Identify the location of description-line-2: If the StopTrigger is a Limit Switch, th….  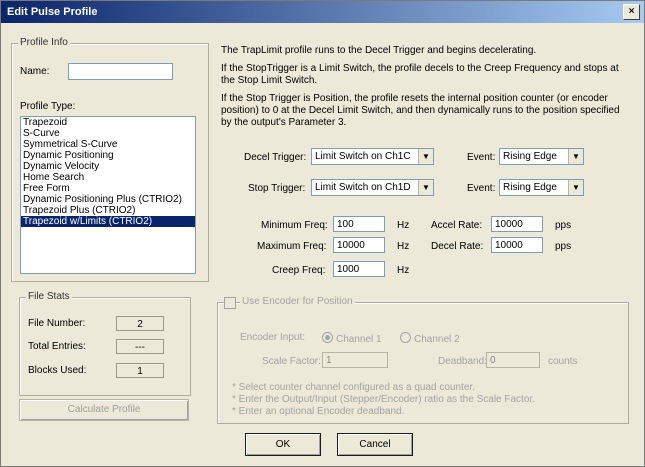
(420, 74).